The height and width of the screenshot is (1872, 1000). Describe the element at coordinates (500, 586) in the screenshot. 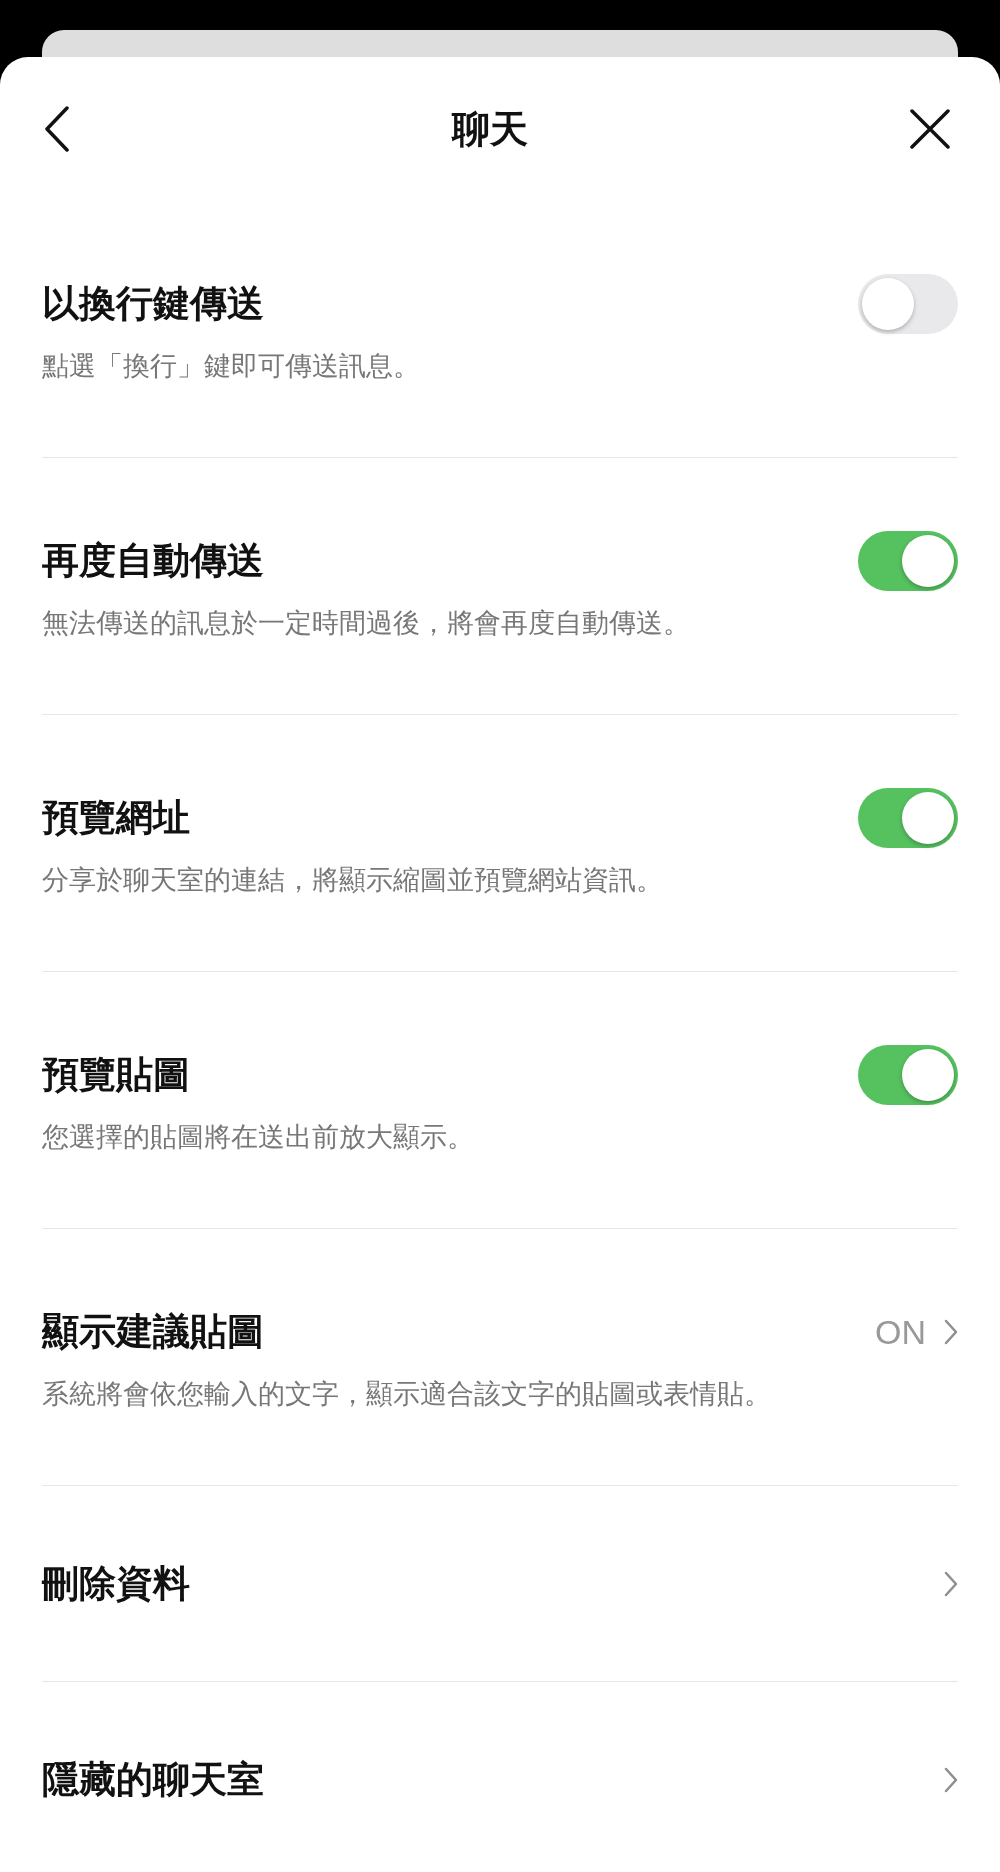

I see `setting-row: 再度自動傳送 無法傳送的訊息於一定時間過後，將會再度自動傳送。` at that location.